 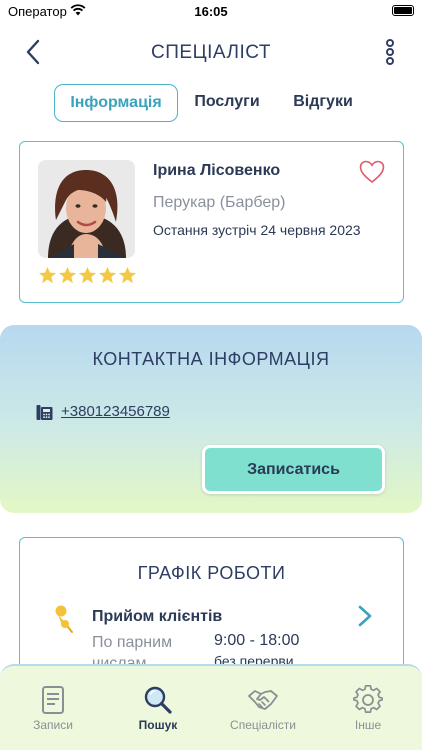 I want to click on nav-label-other: Інше, so click(x=368, y=725).